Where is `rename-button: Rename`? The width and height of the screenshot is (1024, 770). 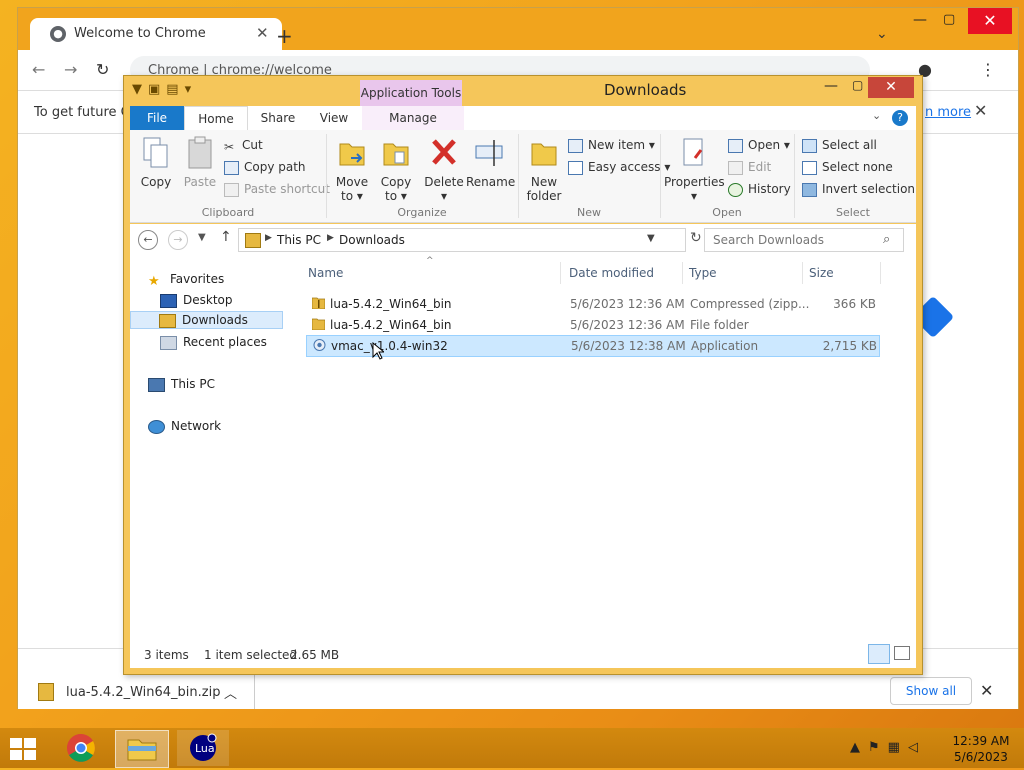 rename-button: Rename is located at coordinates (490, 162).